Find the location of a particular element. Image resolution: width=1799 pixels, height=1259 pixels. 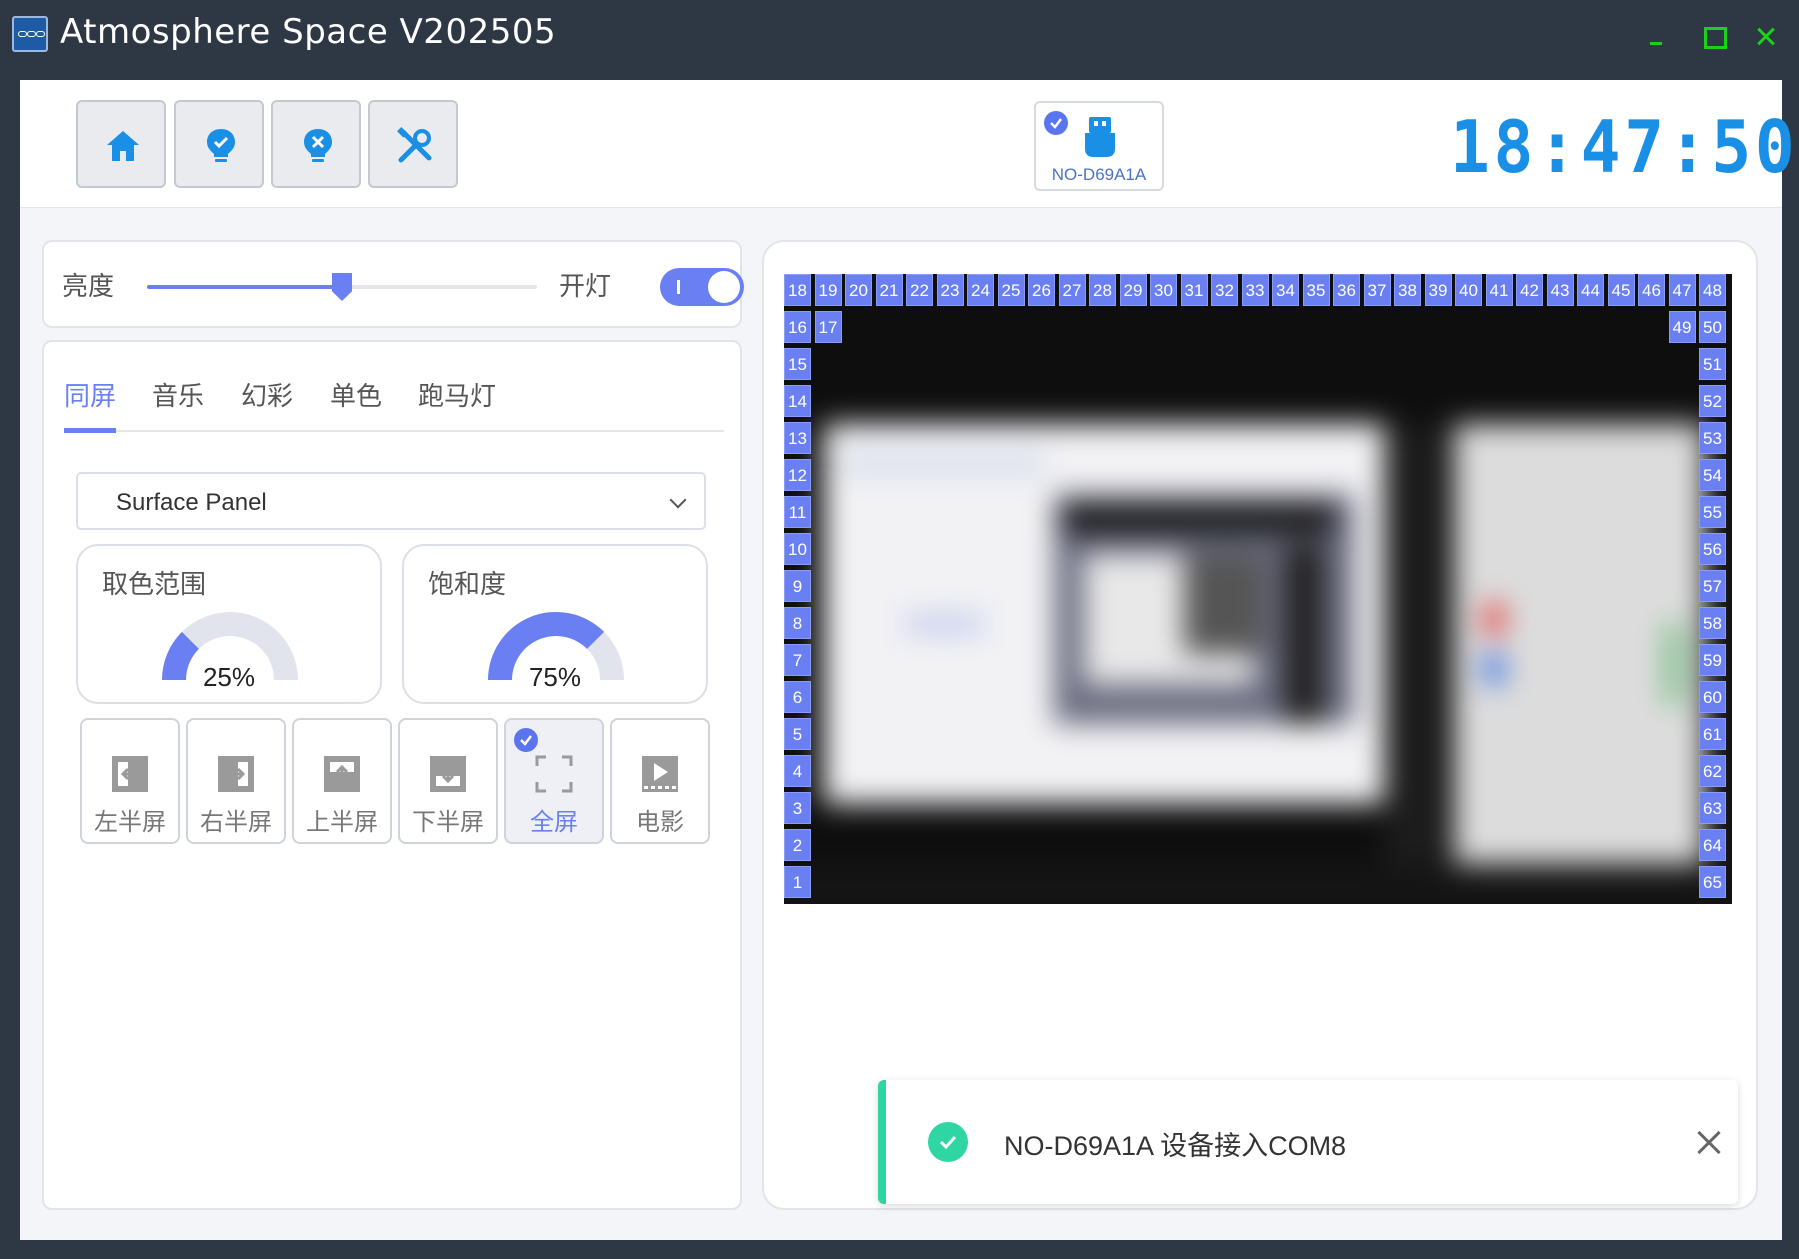

device-chip: NO-D69A1A is located at coordinates (1099, 146).